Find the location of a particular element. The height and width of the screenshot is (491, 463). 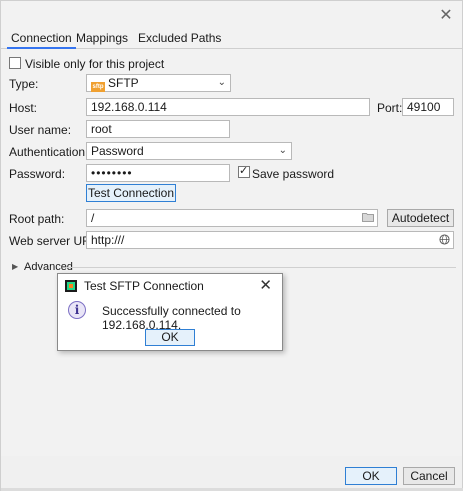

globe-icon is located at coordinates (444, 239).